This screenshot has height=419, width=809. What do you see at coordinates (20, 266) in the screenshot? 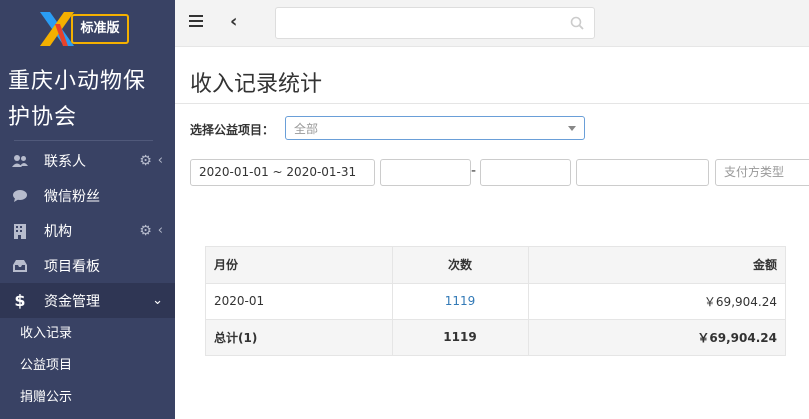
I see `inbox-icon` at bounding box center [20, 266].